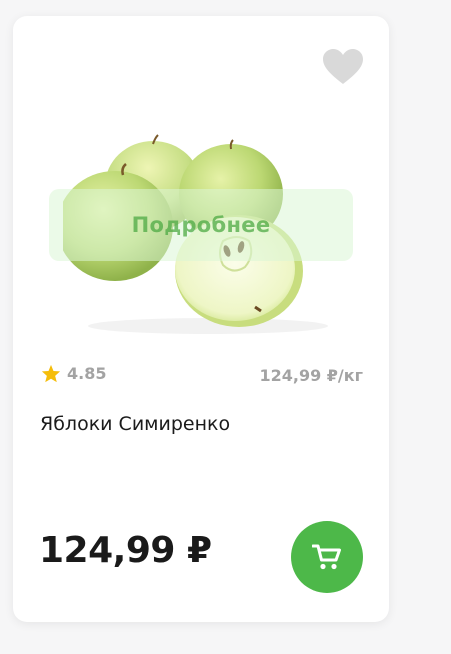 The width and height of the screenshot is (451, 654). I want to click on favorite-button, so click(343, 67).